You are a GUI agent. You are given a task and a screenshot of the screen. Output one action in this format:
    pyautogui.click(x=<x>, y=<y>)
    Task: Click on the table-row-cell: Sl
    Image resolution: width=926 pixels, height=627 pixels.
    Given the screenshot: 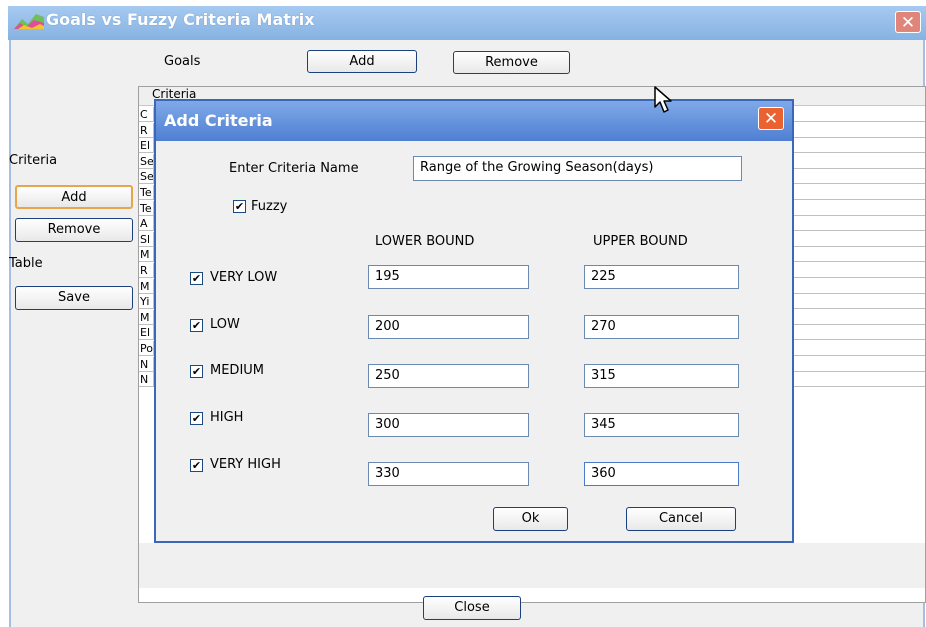 What is the action you would take?
    pyautogui.click(x=146, y=239)
    